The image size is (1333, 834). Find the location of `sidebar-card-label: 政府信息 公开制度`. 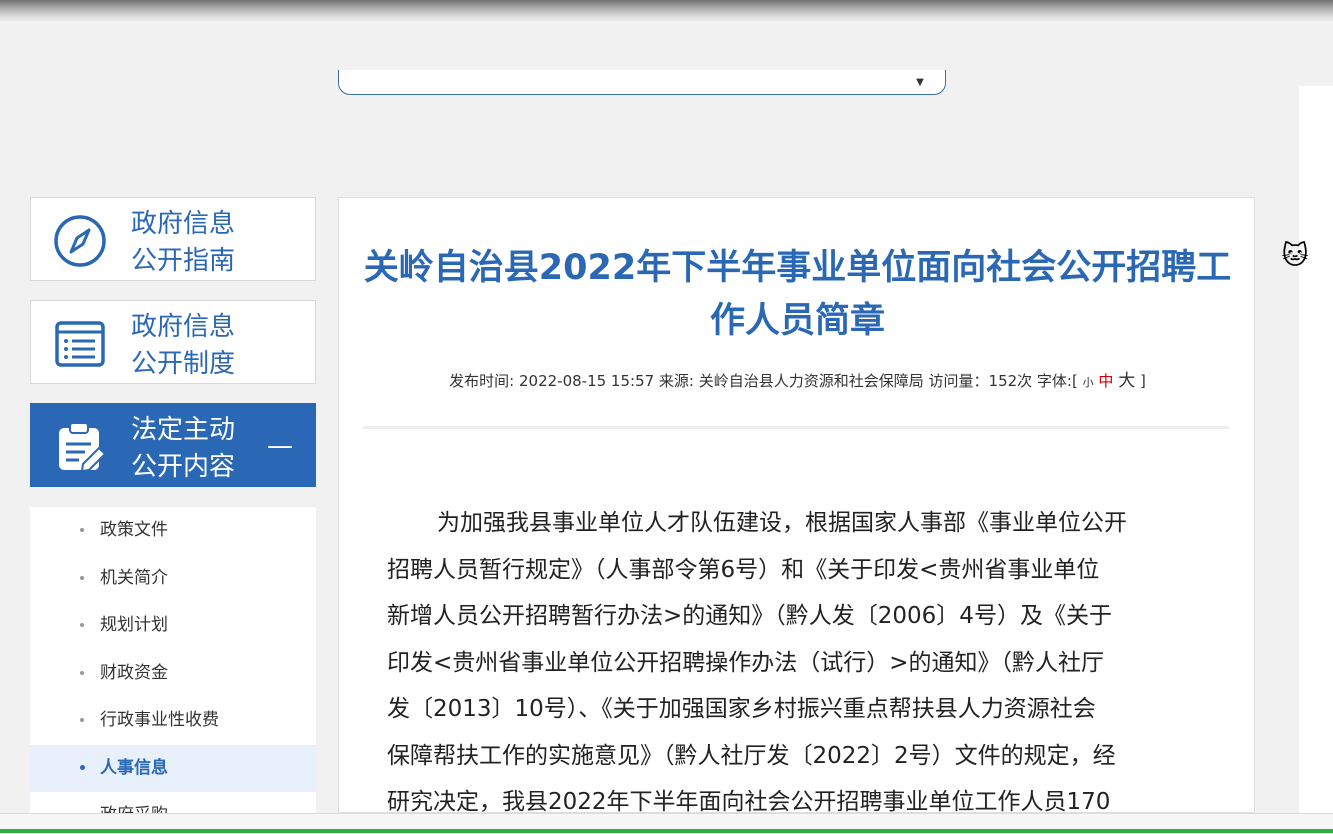

sidebar-card-label: 政府信息 公开制度 is located at coordinates (183, 345).